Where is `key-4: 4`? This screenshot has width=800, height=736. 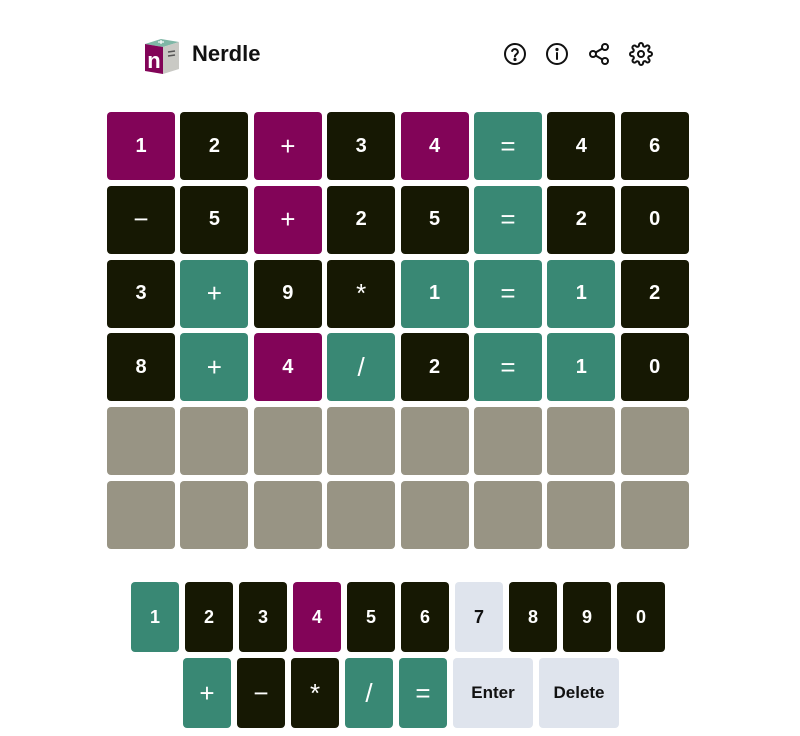
key-4: 4 is located at coordinates (317, 617).